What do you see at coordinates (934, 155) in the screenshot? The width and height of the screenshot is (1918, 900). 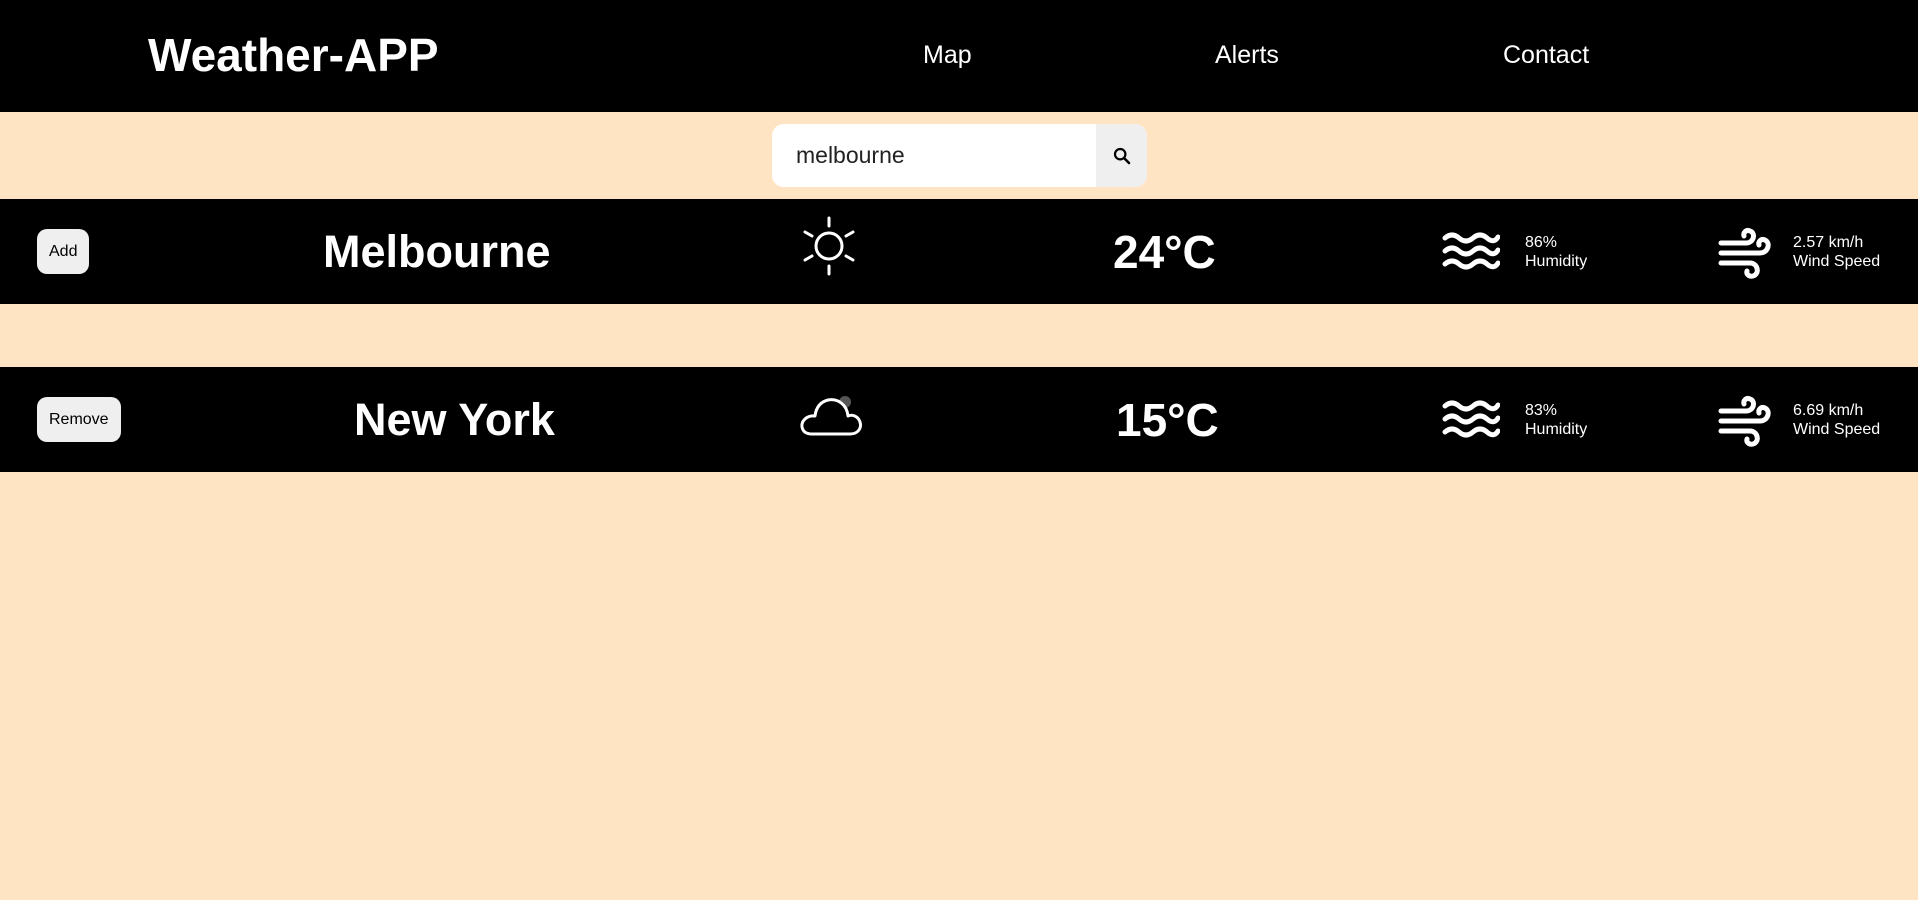 I see `search-input` at bounding box center [934, 155].